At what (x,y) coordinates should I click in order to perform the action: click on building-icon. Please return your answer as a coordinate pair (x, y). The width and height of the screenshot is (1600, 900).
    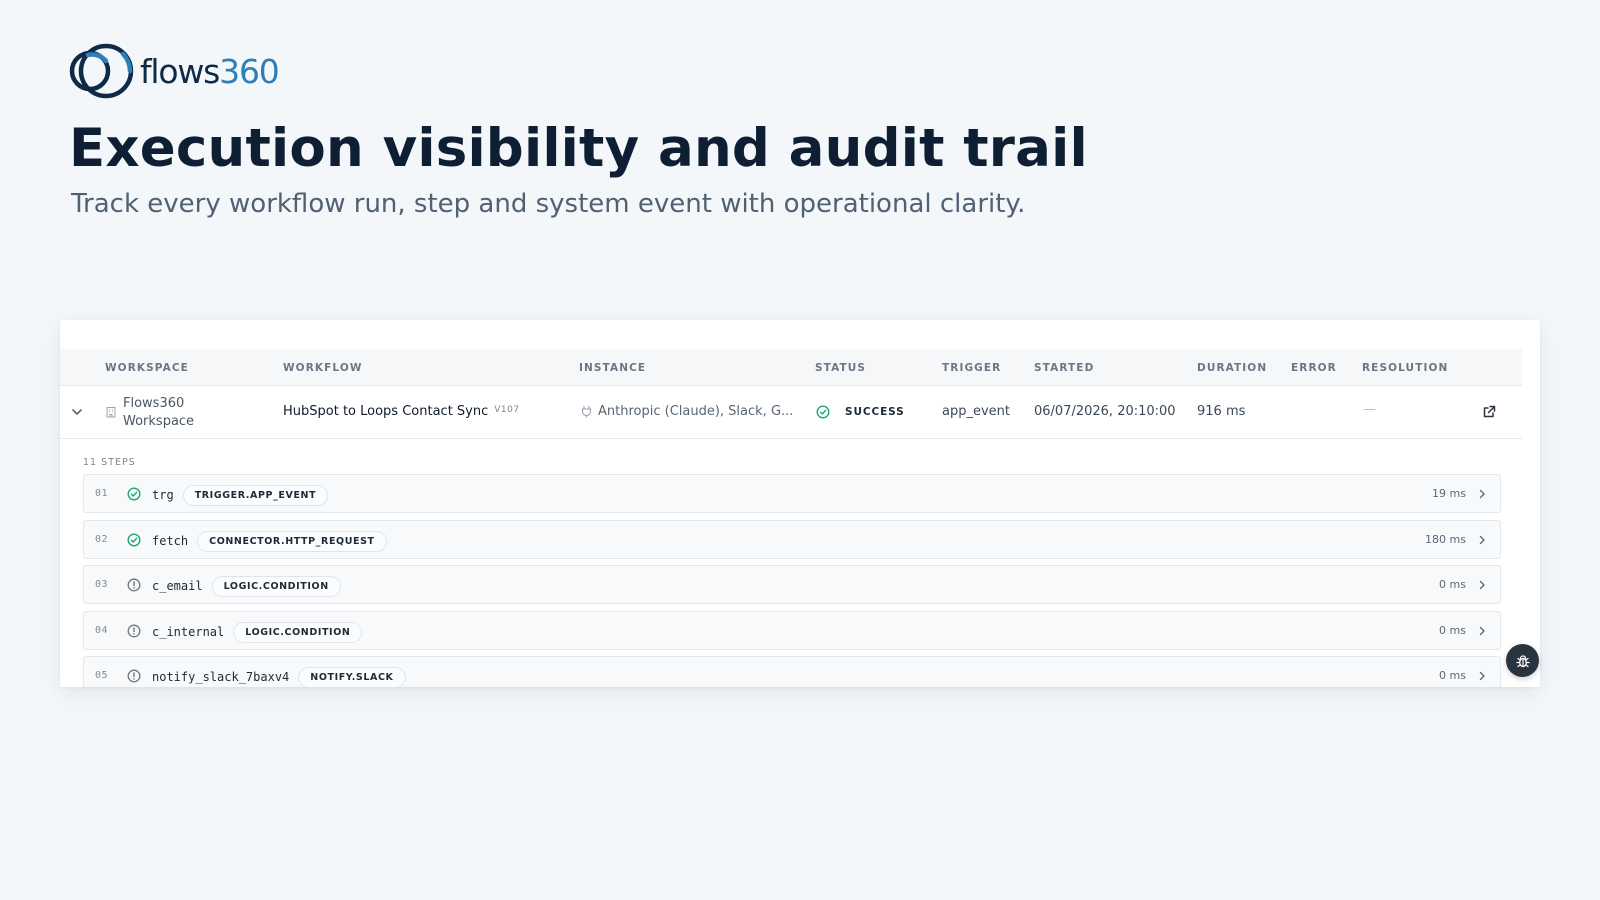
    Looking at the image, I should click on (111, 412).